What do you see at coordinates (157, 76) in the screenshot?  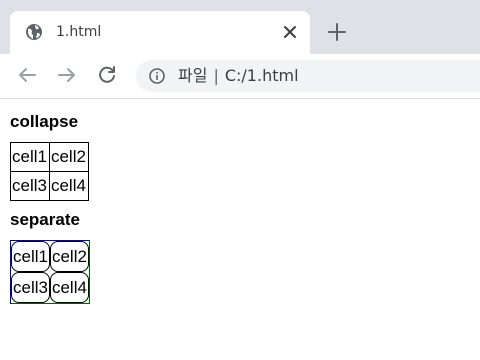 I see `info-icon` at bounding box center [157, 76].